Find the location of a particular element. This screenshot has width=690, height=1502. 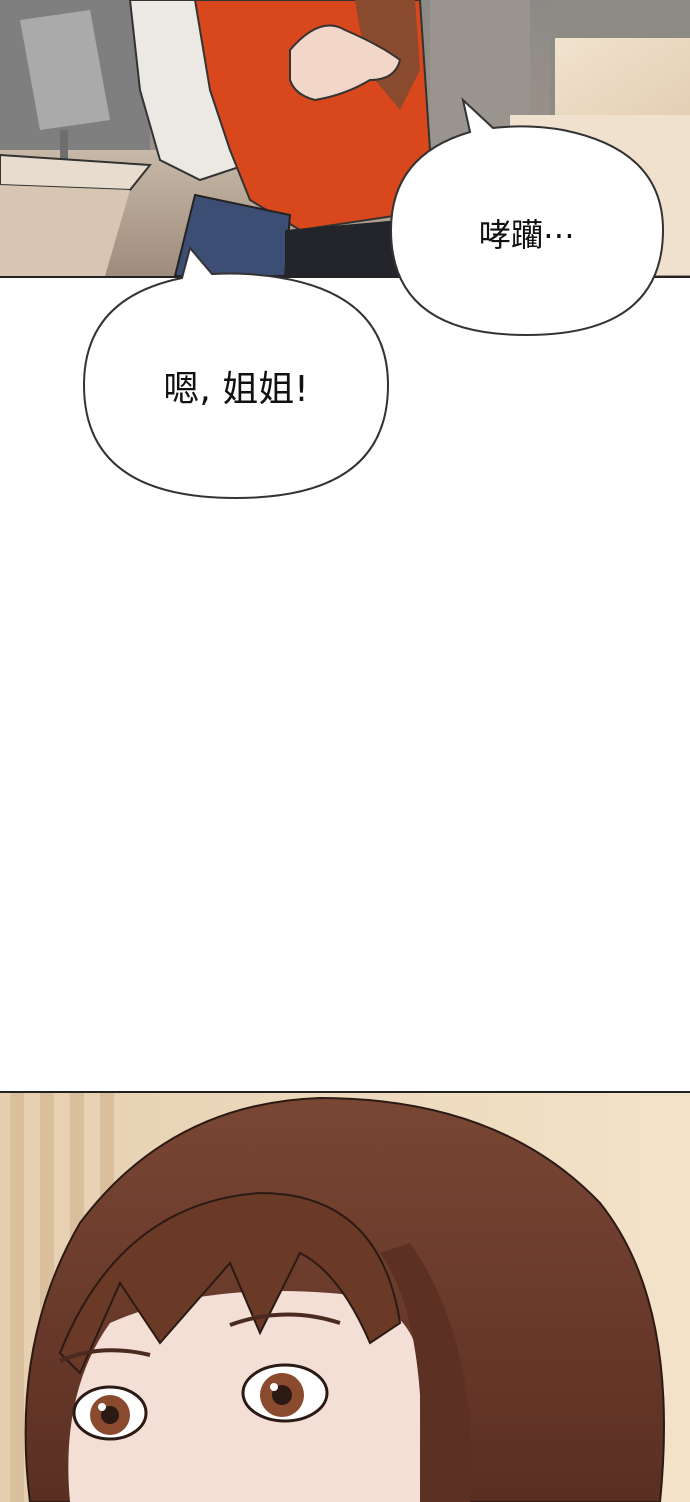

speech-bubble-right: 哮躪⋯ is located at coordinates (527, 217).